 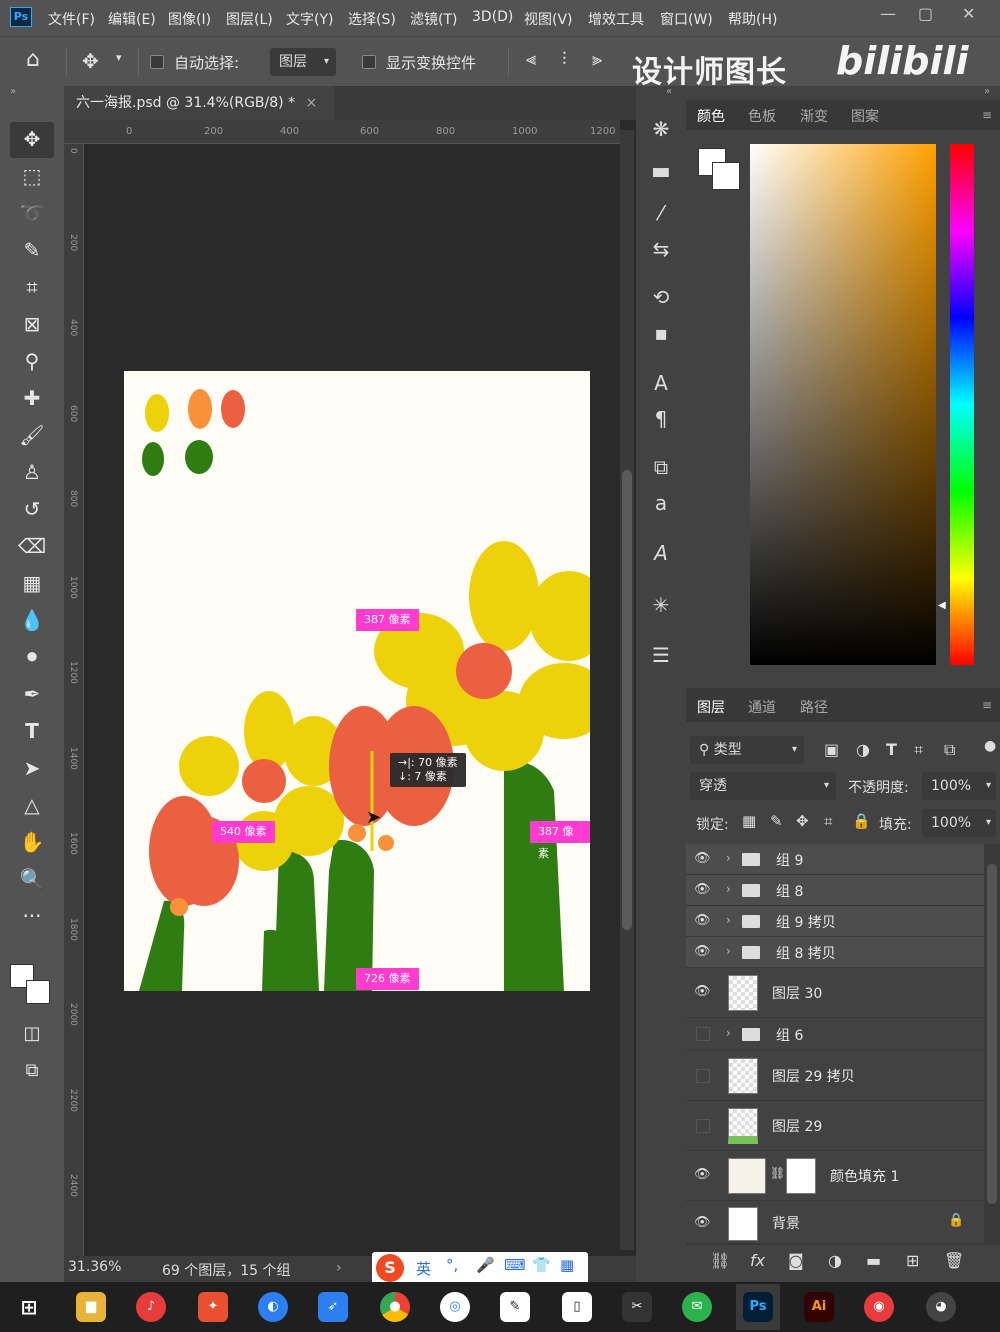 What do you see at coordinates (132, 19) in the screenshot?
I see `menu-edit: 编辑(E)` at bounding box center [132, 19].